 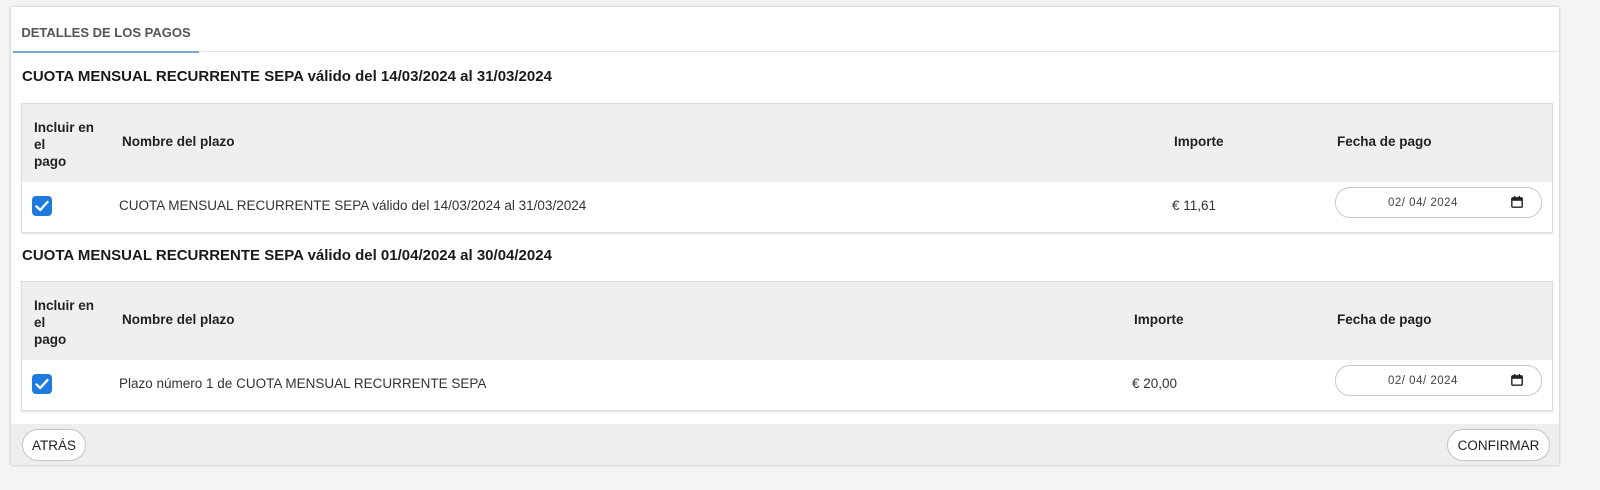 What do you see at coordinates (1498, 445) in the screenshot?
I see `confirm-button: CONFIRMAR` at bounding box center [1498, 445].